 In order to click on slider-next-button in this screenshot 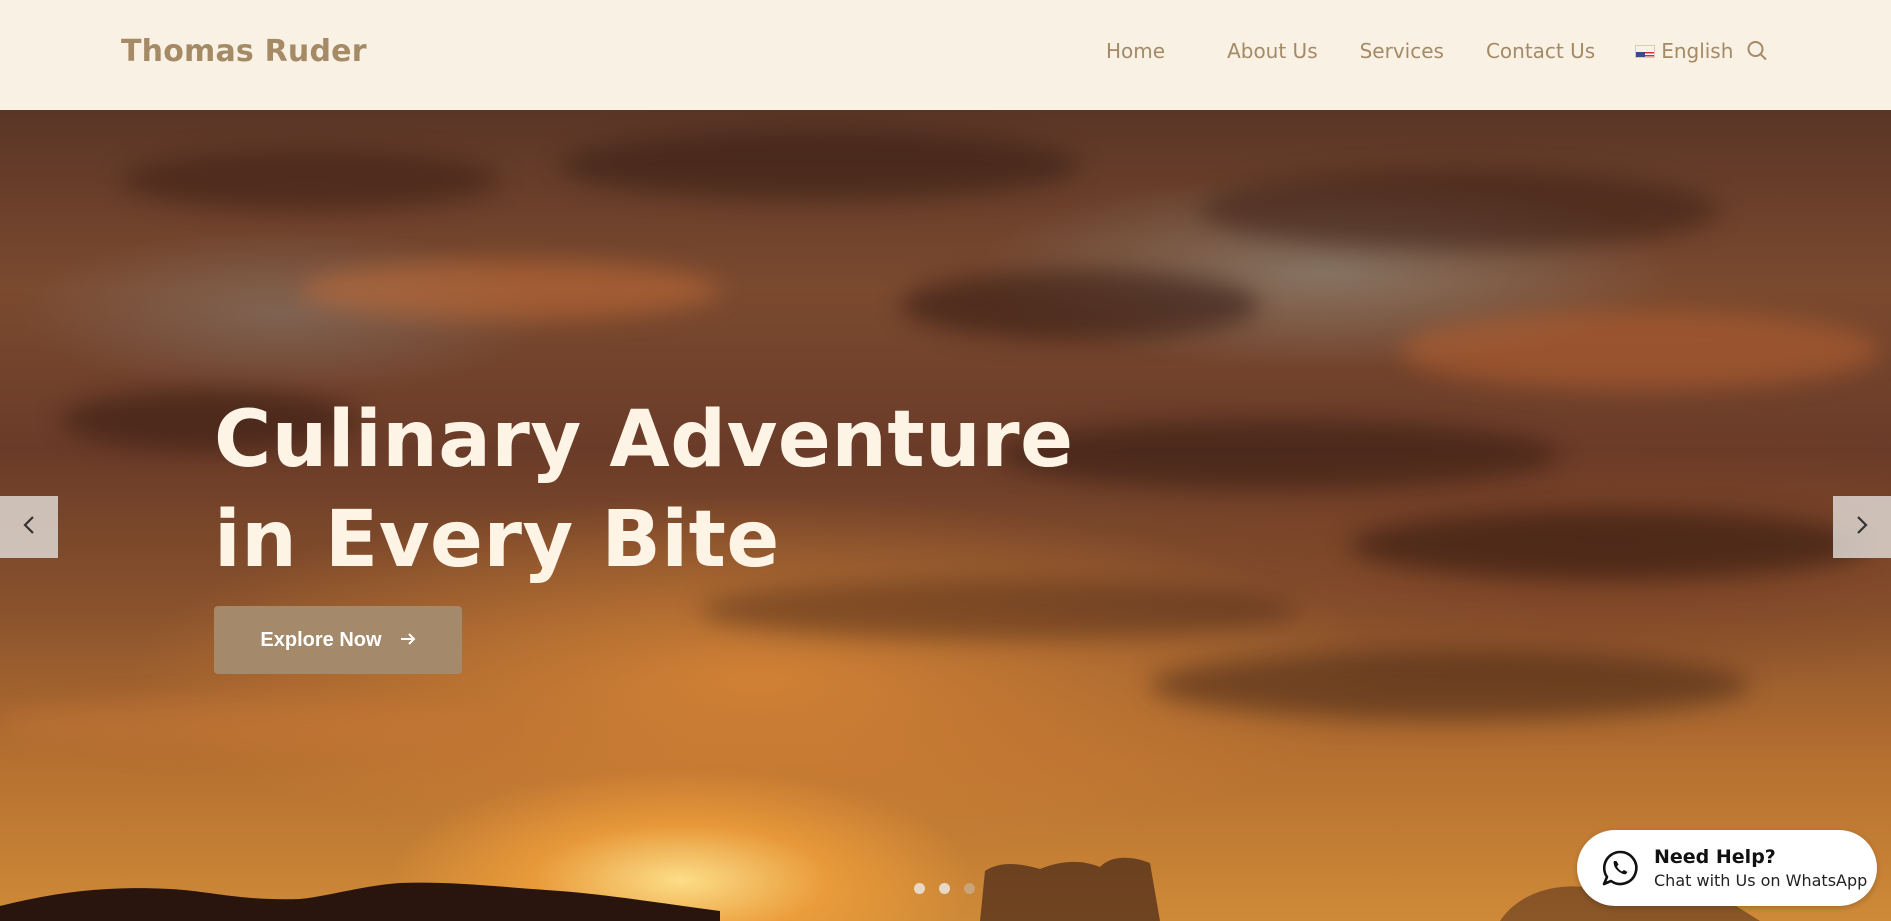, I will do `click(1862, 527)`.